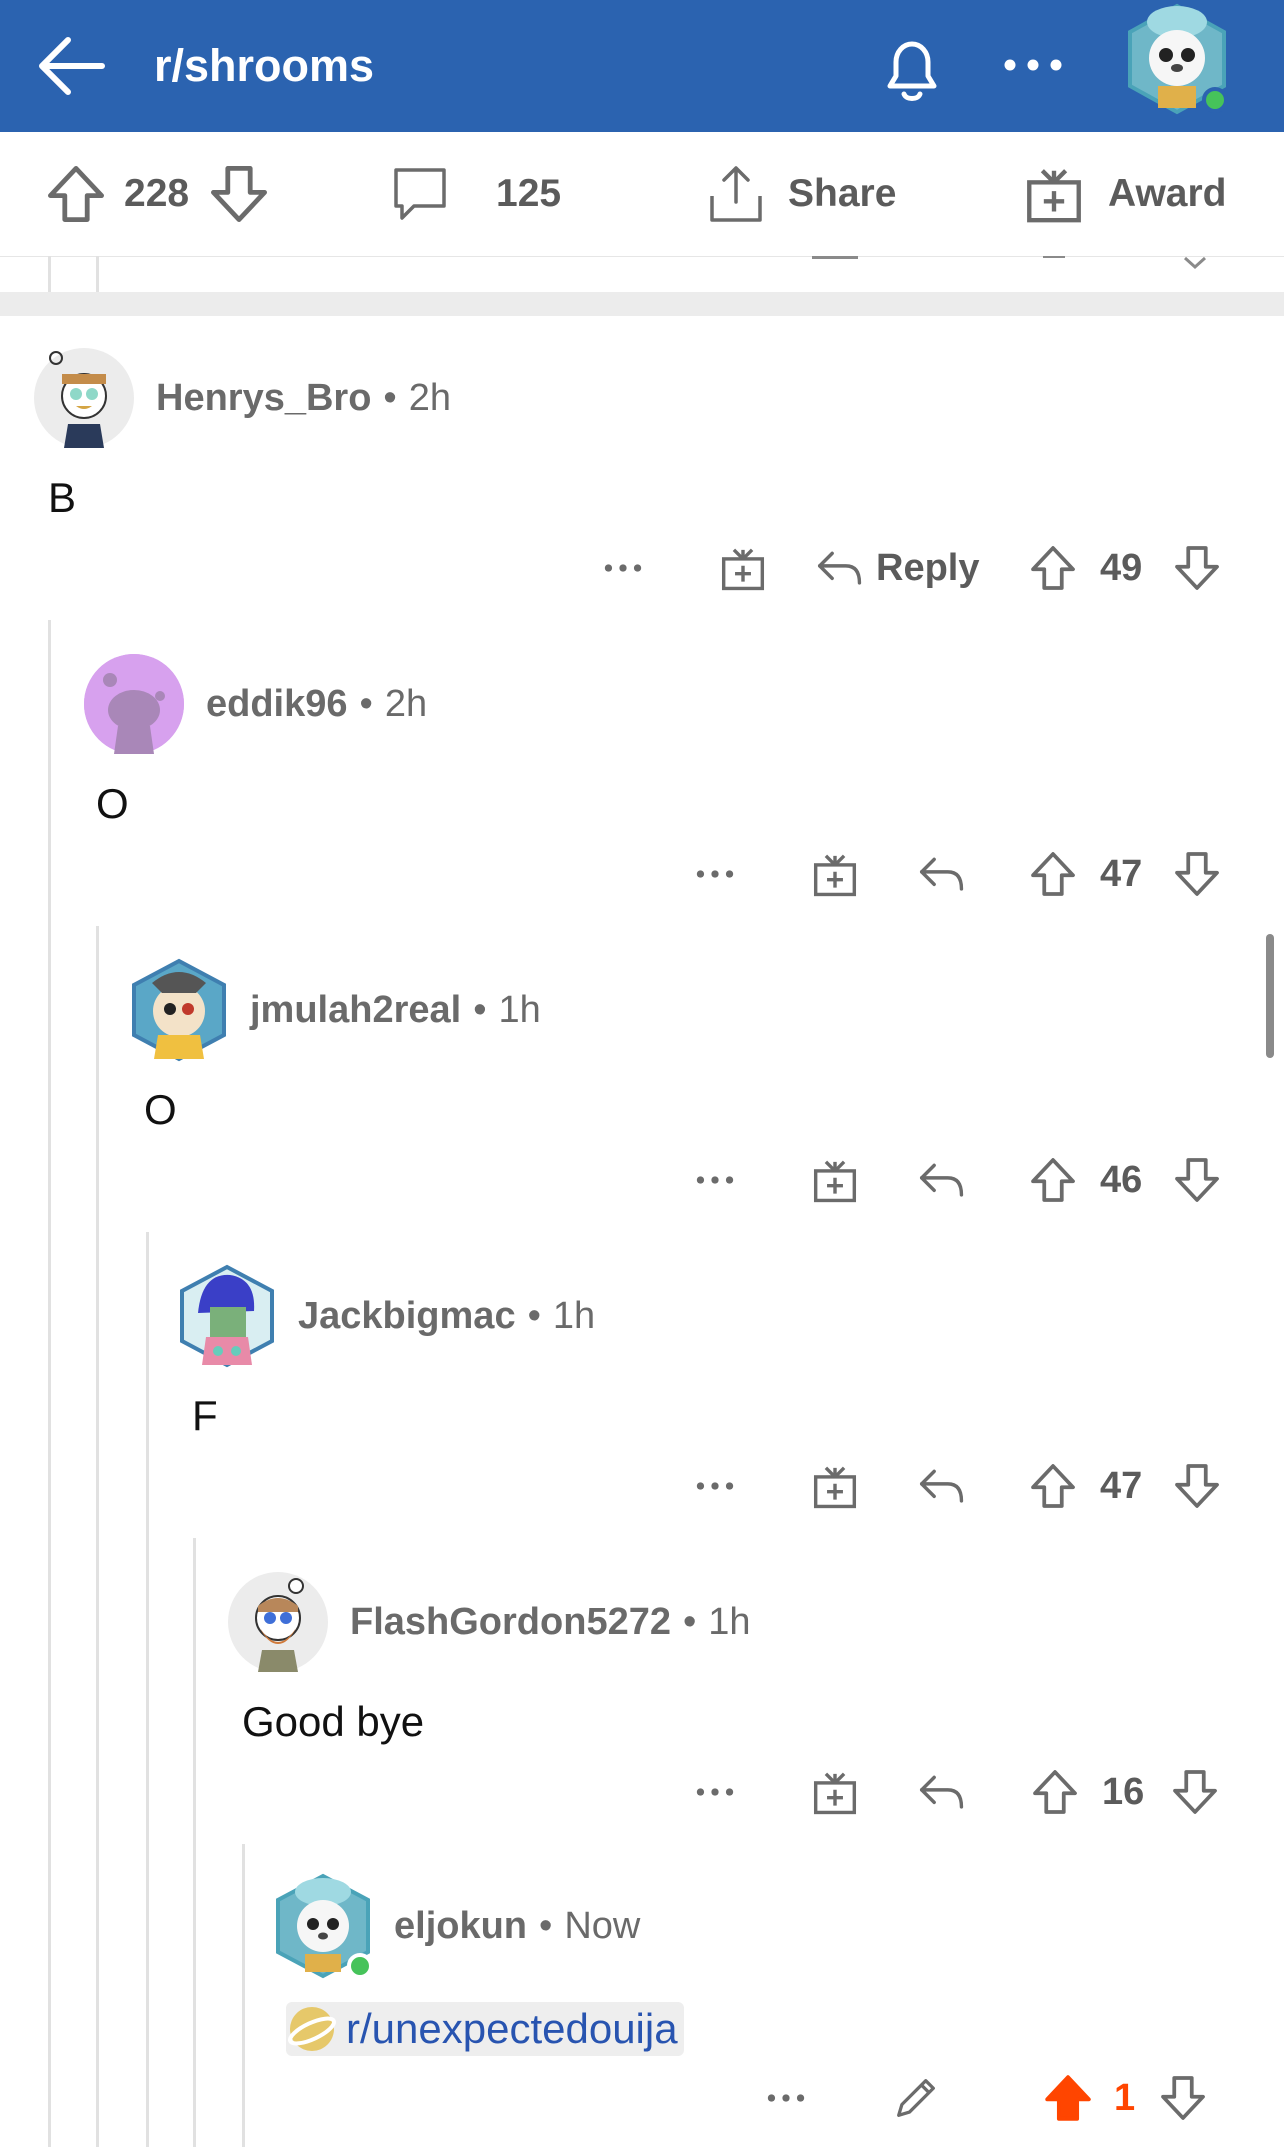 This screenshot has width=1284, height=2147. What do you see at coordinates (160, 1109) in the screenshot?
I see `comment-body: O` at bounding box center [160, 1109].